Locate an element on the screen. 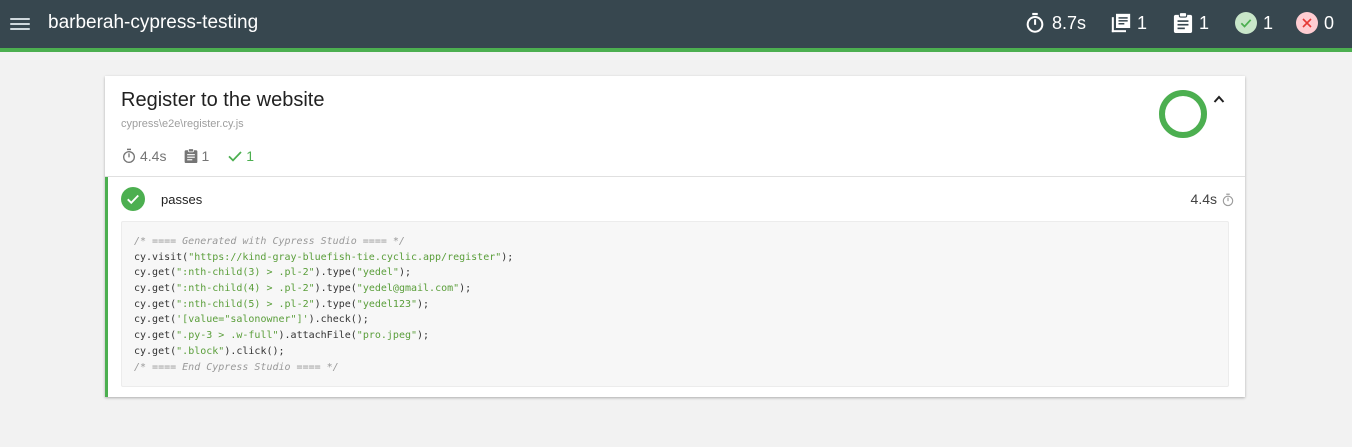 Image resolution: width=1352 pixels, height=447 pixels. code-token: /* ==== End Cypress Studio ==== */ is located at coordinates (236, 367).